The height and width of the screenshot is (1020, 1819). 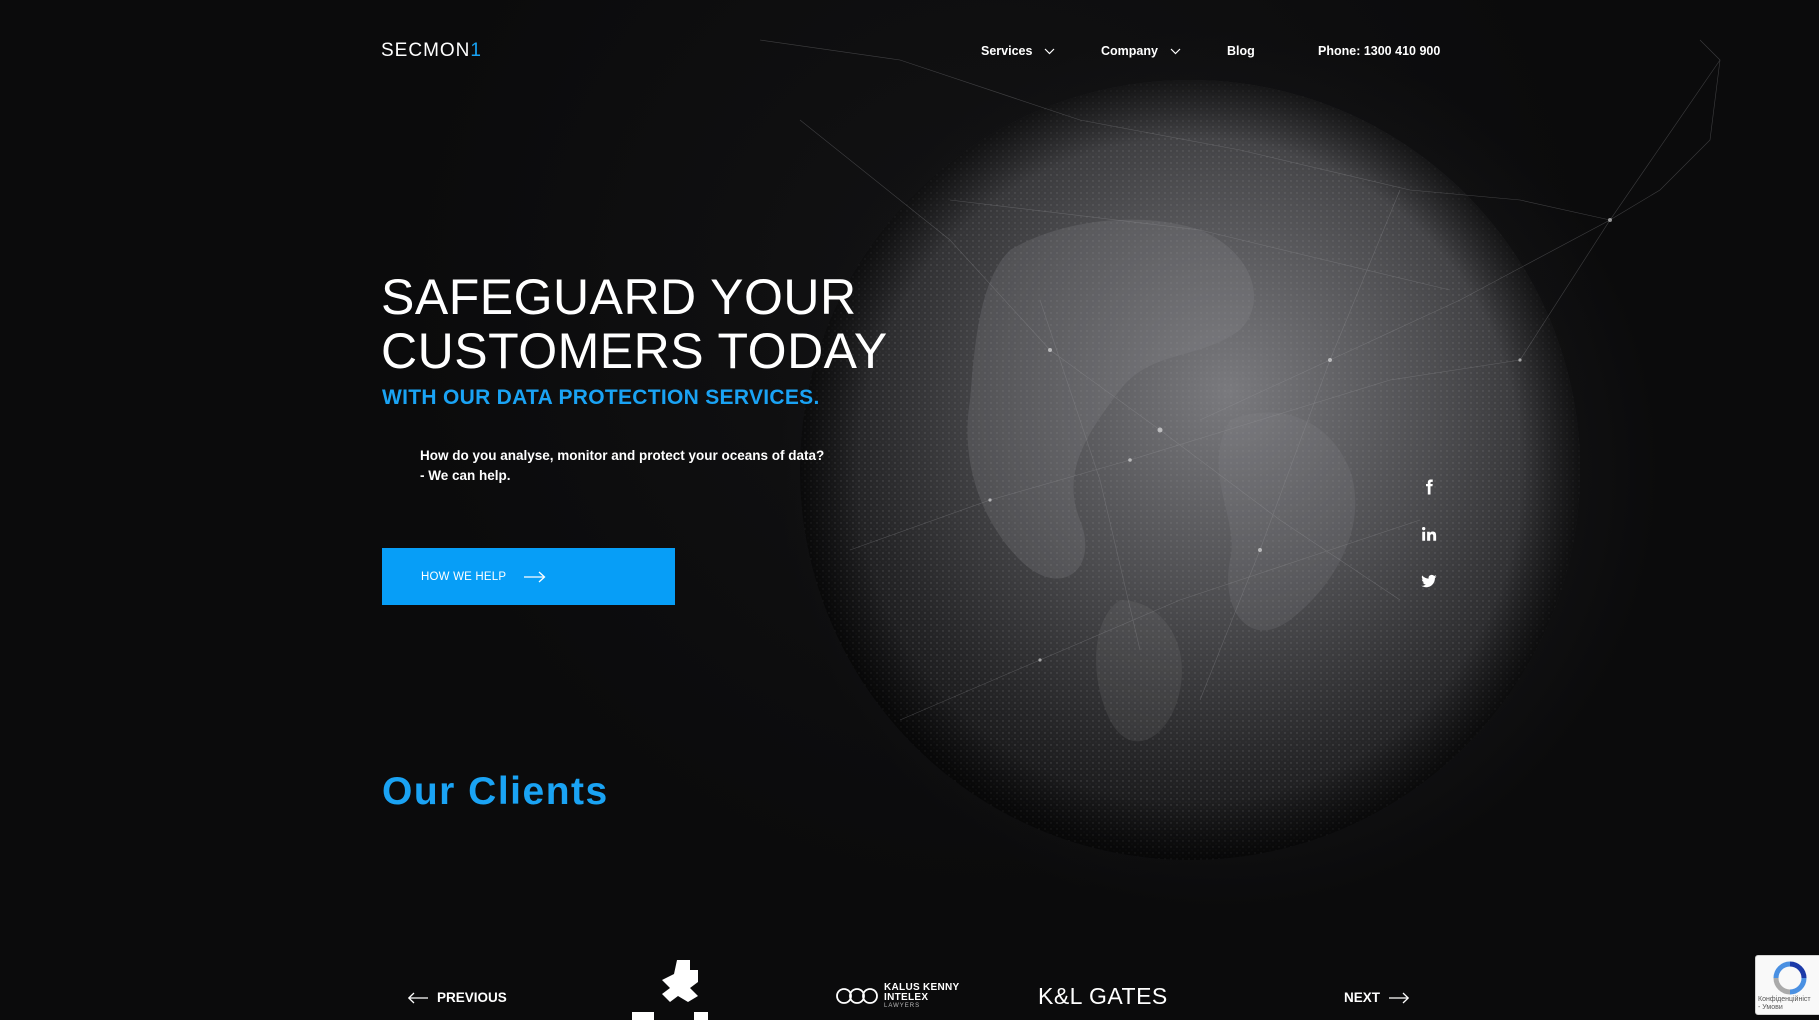 I want to click on hero-title: SAFEGUARD YOUR CUSTOMERS TODAY, so click(x=634, y=324).